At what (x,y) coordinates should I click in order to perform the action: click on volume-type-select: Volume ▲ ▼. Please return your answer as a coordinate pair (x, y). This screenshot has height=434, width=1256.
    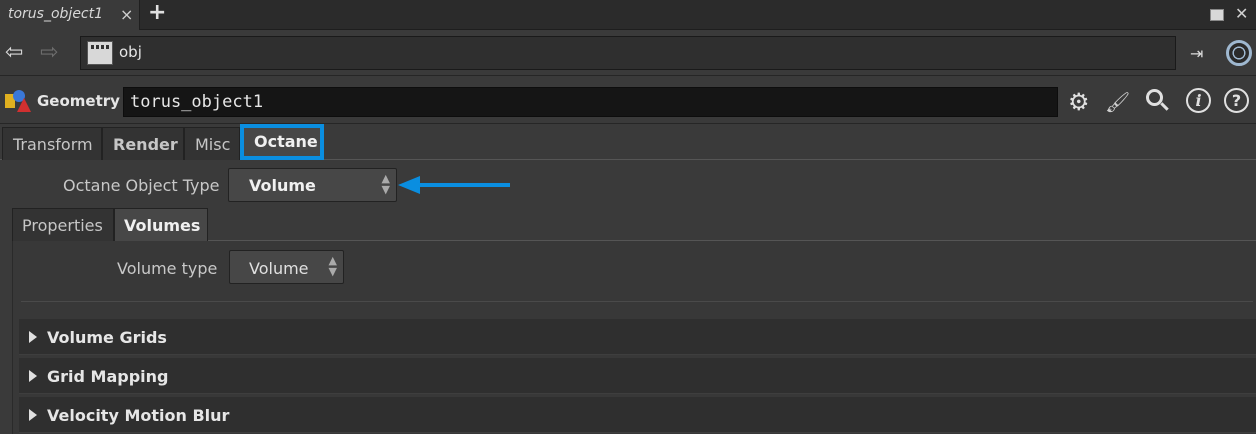
    Looking at the image, I should click on (286, 267).